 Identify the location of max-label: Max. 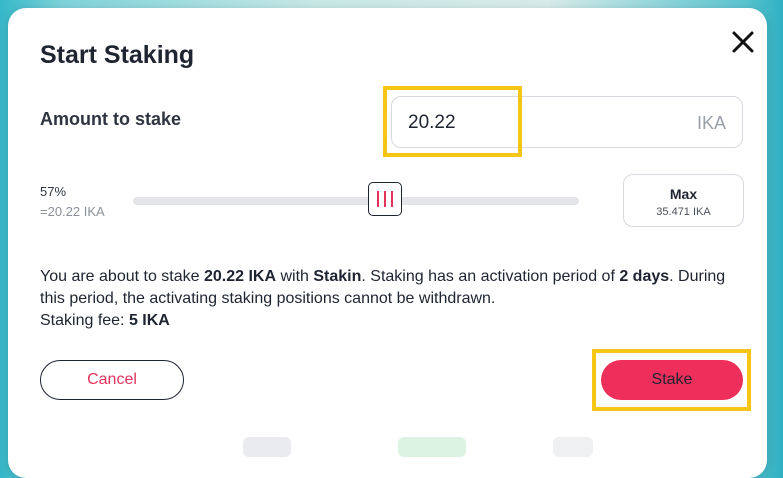
(683, 194).